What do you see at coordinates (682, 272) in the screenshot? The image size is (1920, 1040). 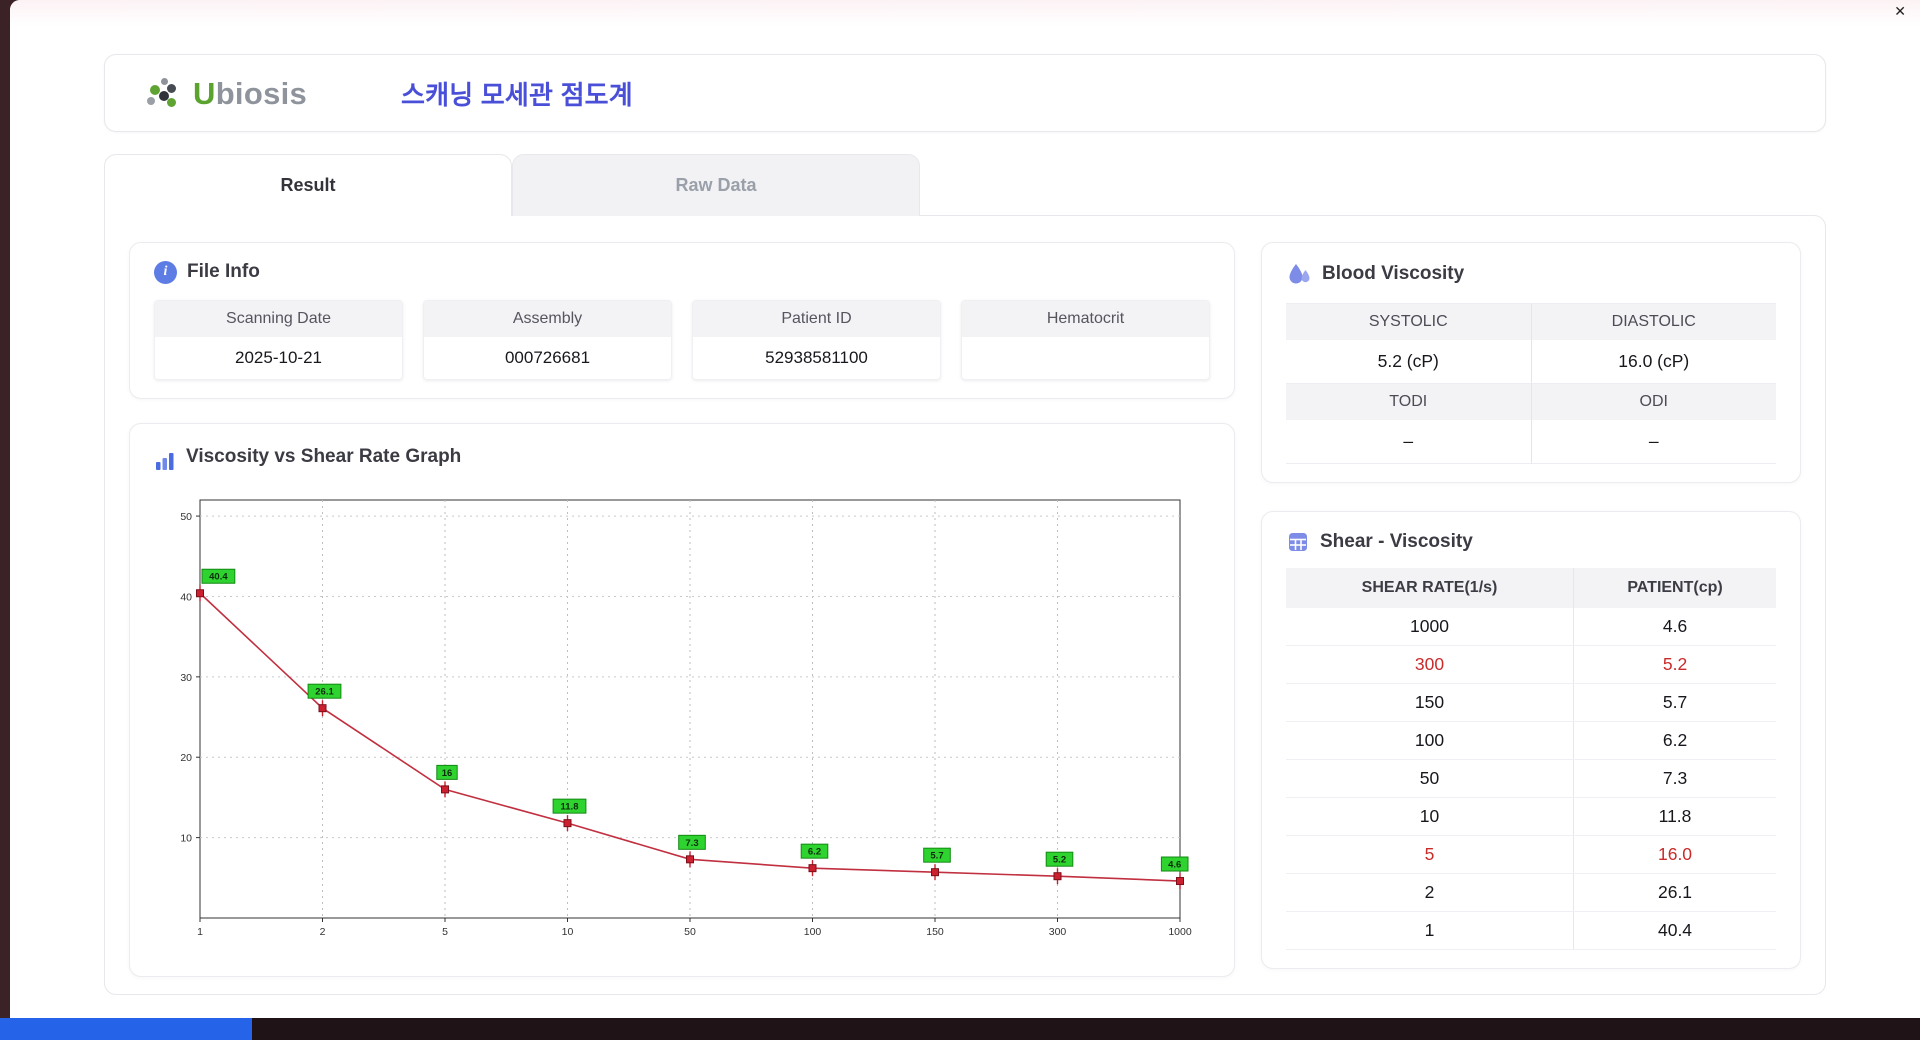 I see `file-info-header: i File Info` at bounding box center [682, 272].